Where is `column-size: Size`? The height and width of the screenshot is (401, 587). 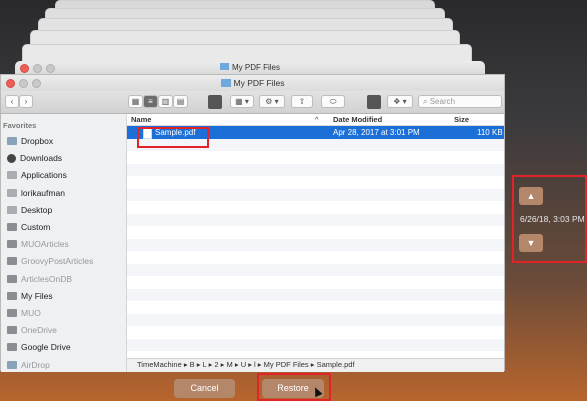 column-size: Size is located at coordinates (461, 119).